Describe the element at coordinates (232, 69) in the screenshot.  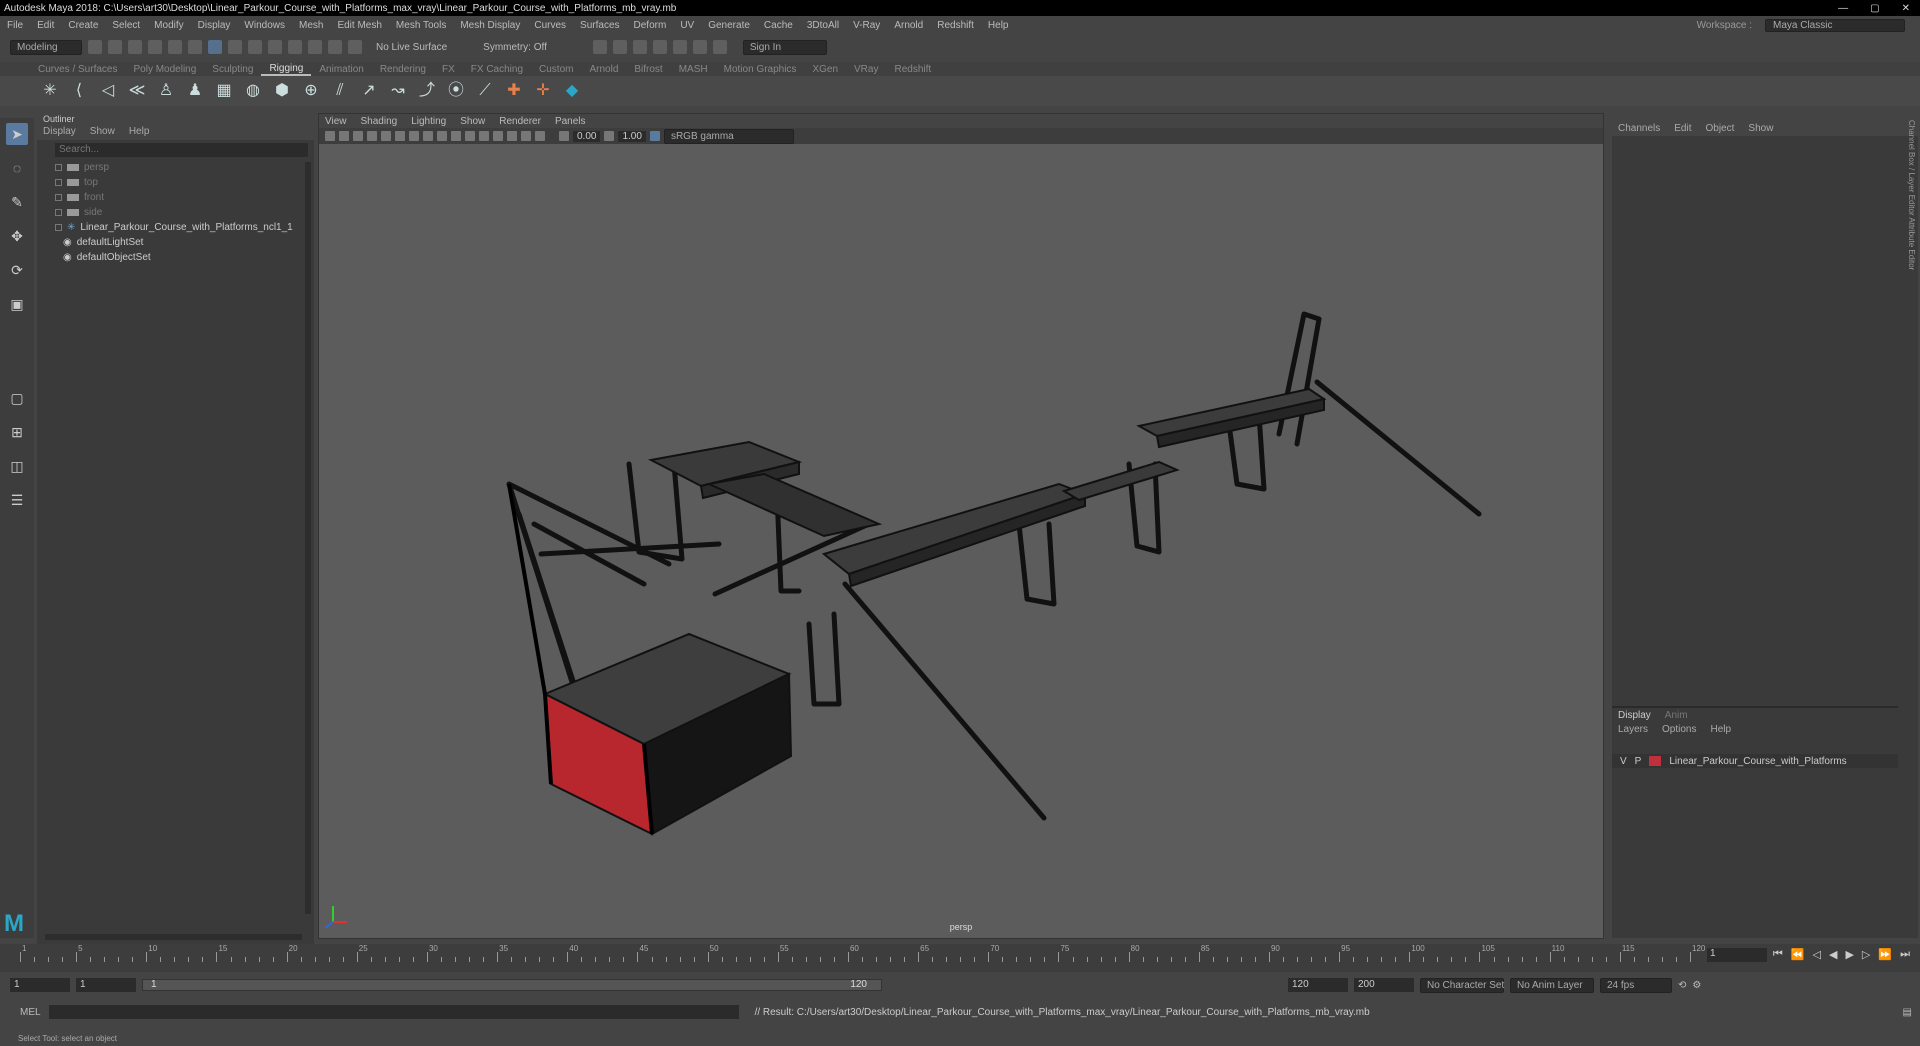
I see `shelf-tab-sculpting: Sculpting` at that location.